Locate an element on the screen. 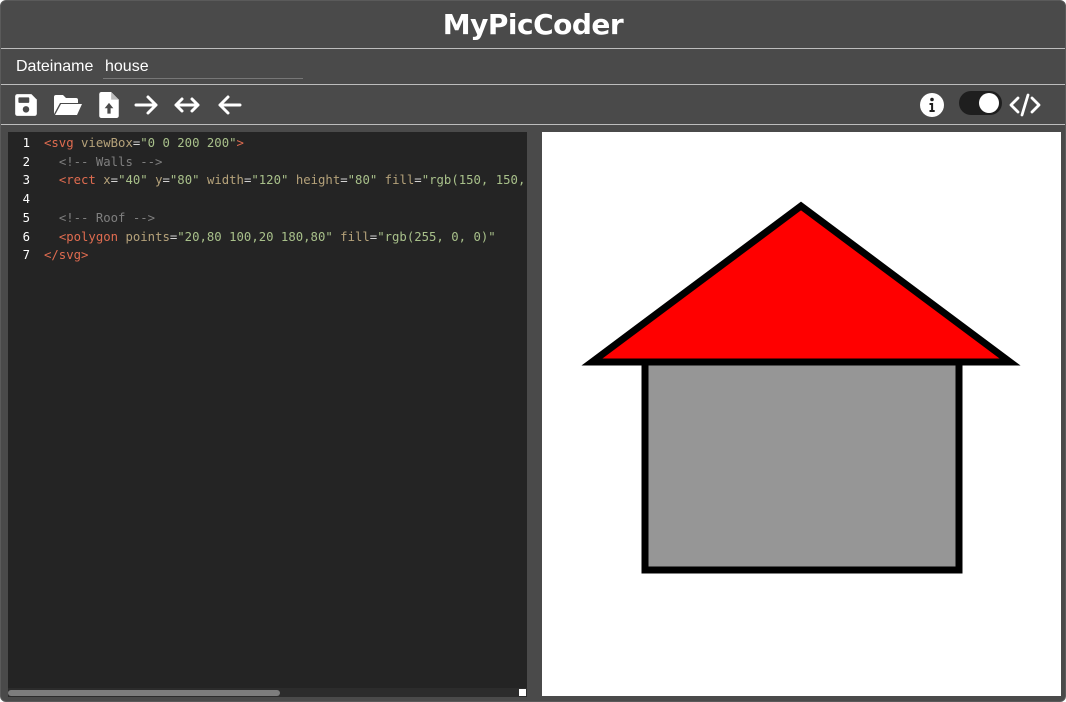  code-text: <!-- Walls --> is located at coordinates (103, 162).